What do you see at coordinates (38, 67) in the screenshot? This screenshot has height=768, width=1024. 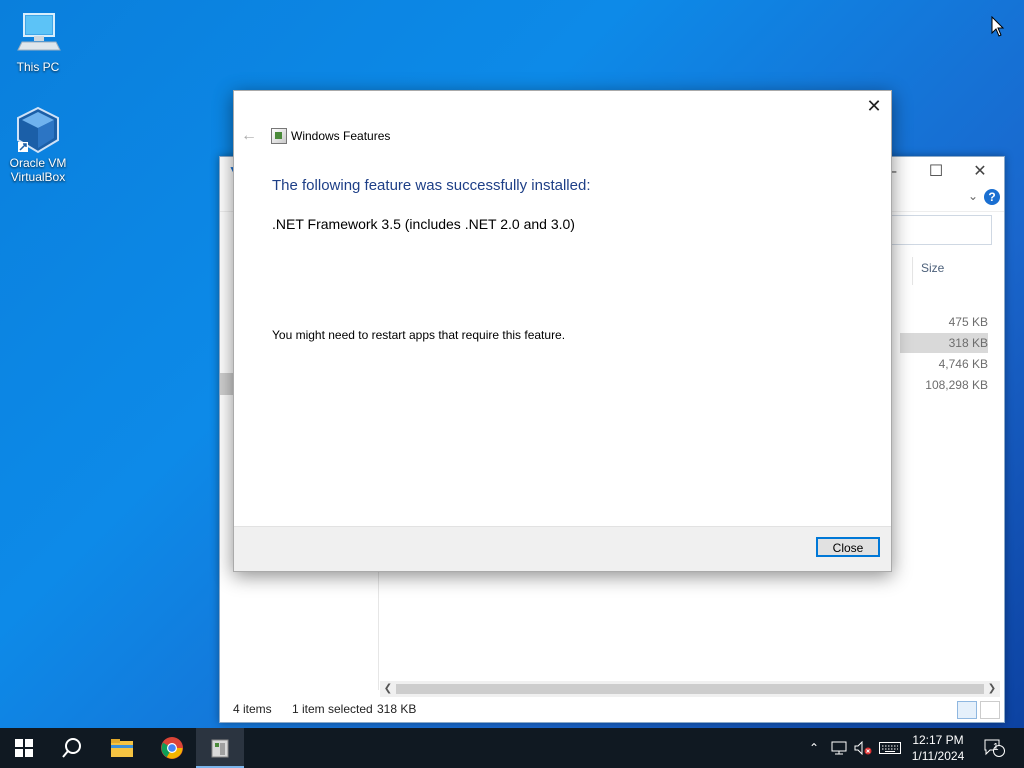 I see `desktop-icon-label: This PC` at bounding box center [38, 67].